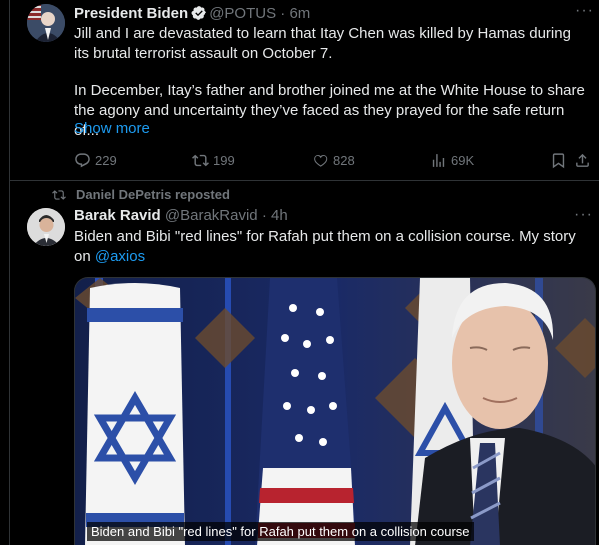 The image size is (599, 545). I want to click on share-button, so click(582, 160).